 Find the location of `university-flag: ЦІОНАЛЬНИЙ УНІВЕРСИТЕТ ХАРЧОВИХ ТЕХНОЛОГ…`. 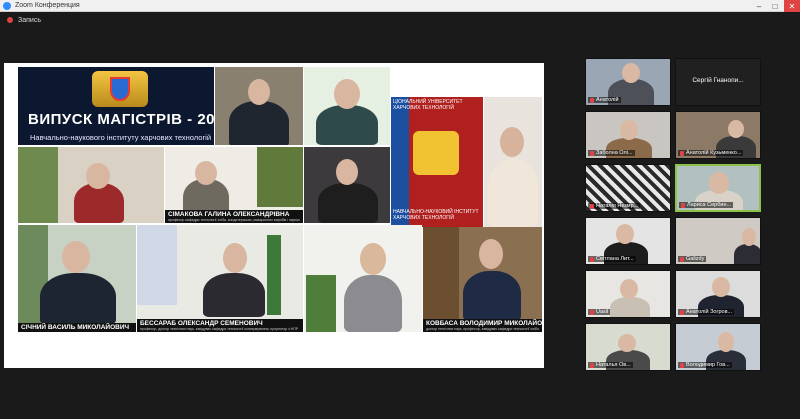

university-flag: ЦІОНАЛЬНИЙ УНІВЕРСИТЕТ ХАРЧОВИХ ТЕХНОЛОГ… is located at coordinates (437, 162).